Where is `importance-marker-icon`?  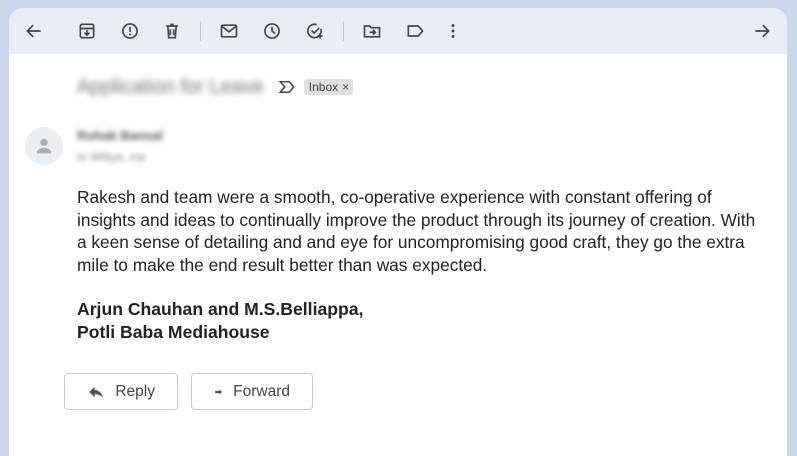
importance-marker-icon is located at coordinates (287, 87).